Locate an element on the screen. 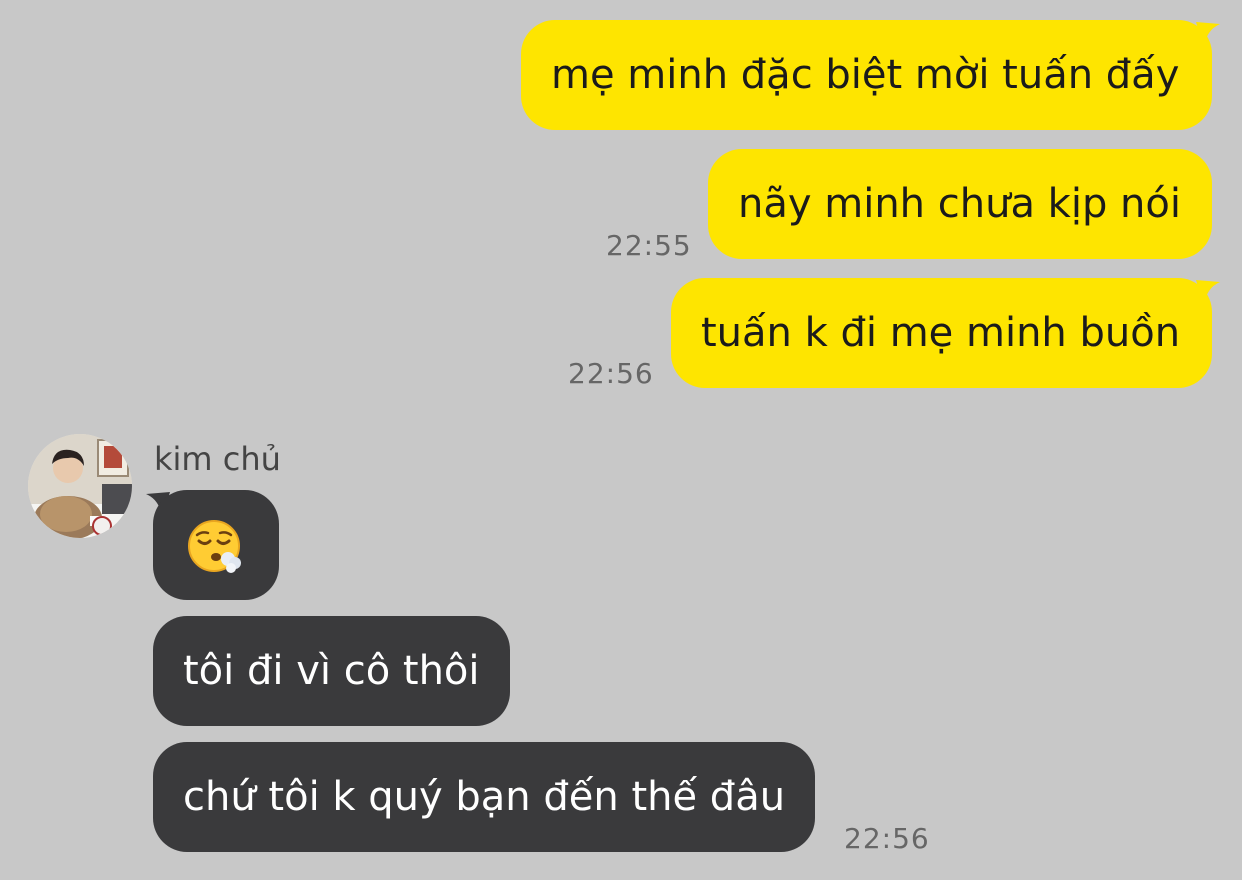  outgoing-message: mẹ minh đặc biệt mời tuấn đấy is located at coordinates (866, 75).